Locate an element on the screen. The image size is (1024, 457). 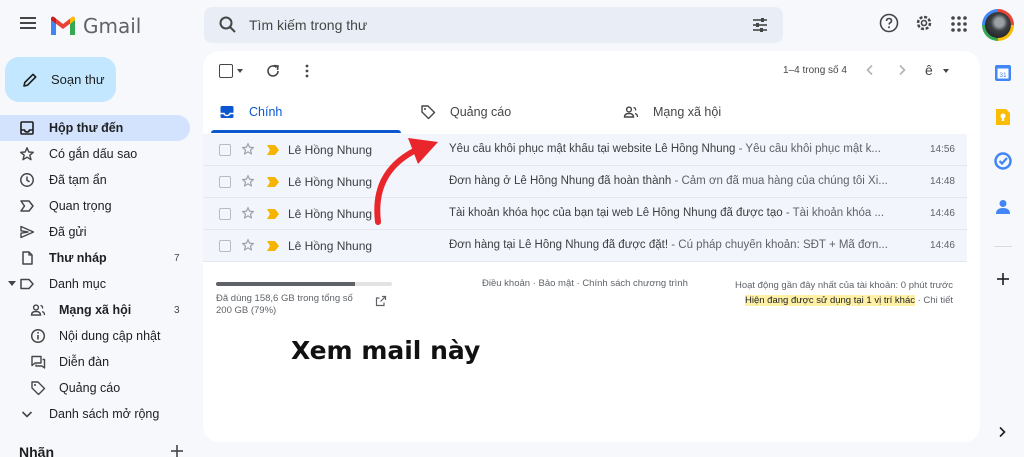
gear-icon is located at coordinates (924, 23).